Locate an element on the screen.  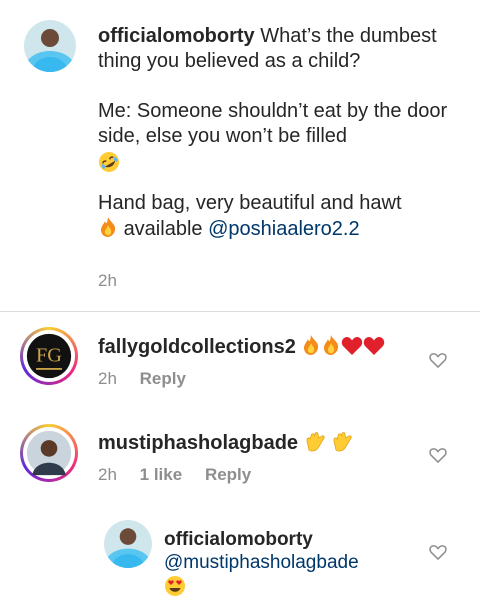
caption-avatar is located at coordinates (50, 46).